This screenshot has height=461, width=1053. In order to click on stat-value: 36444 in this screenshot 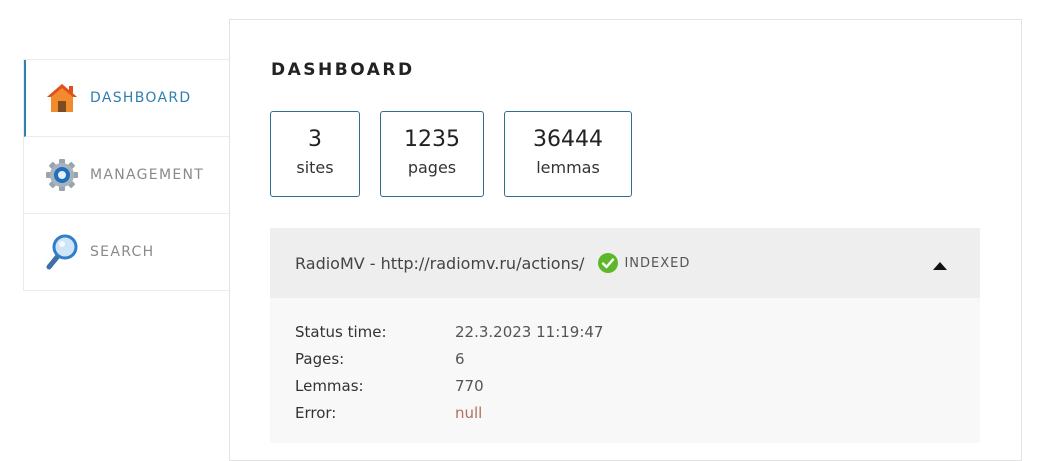, I will do `click(568, 139)`.